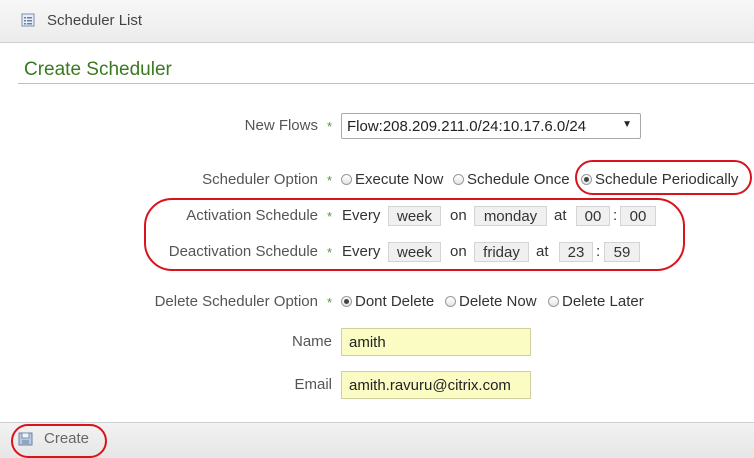 The height and width of the screenshot is (458, 754). I want to click on radio-delete-now, so click(450, 301).